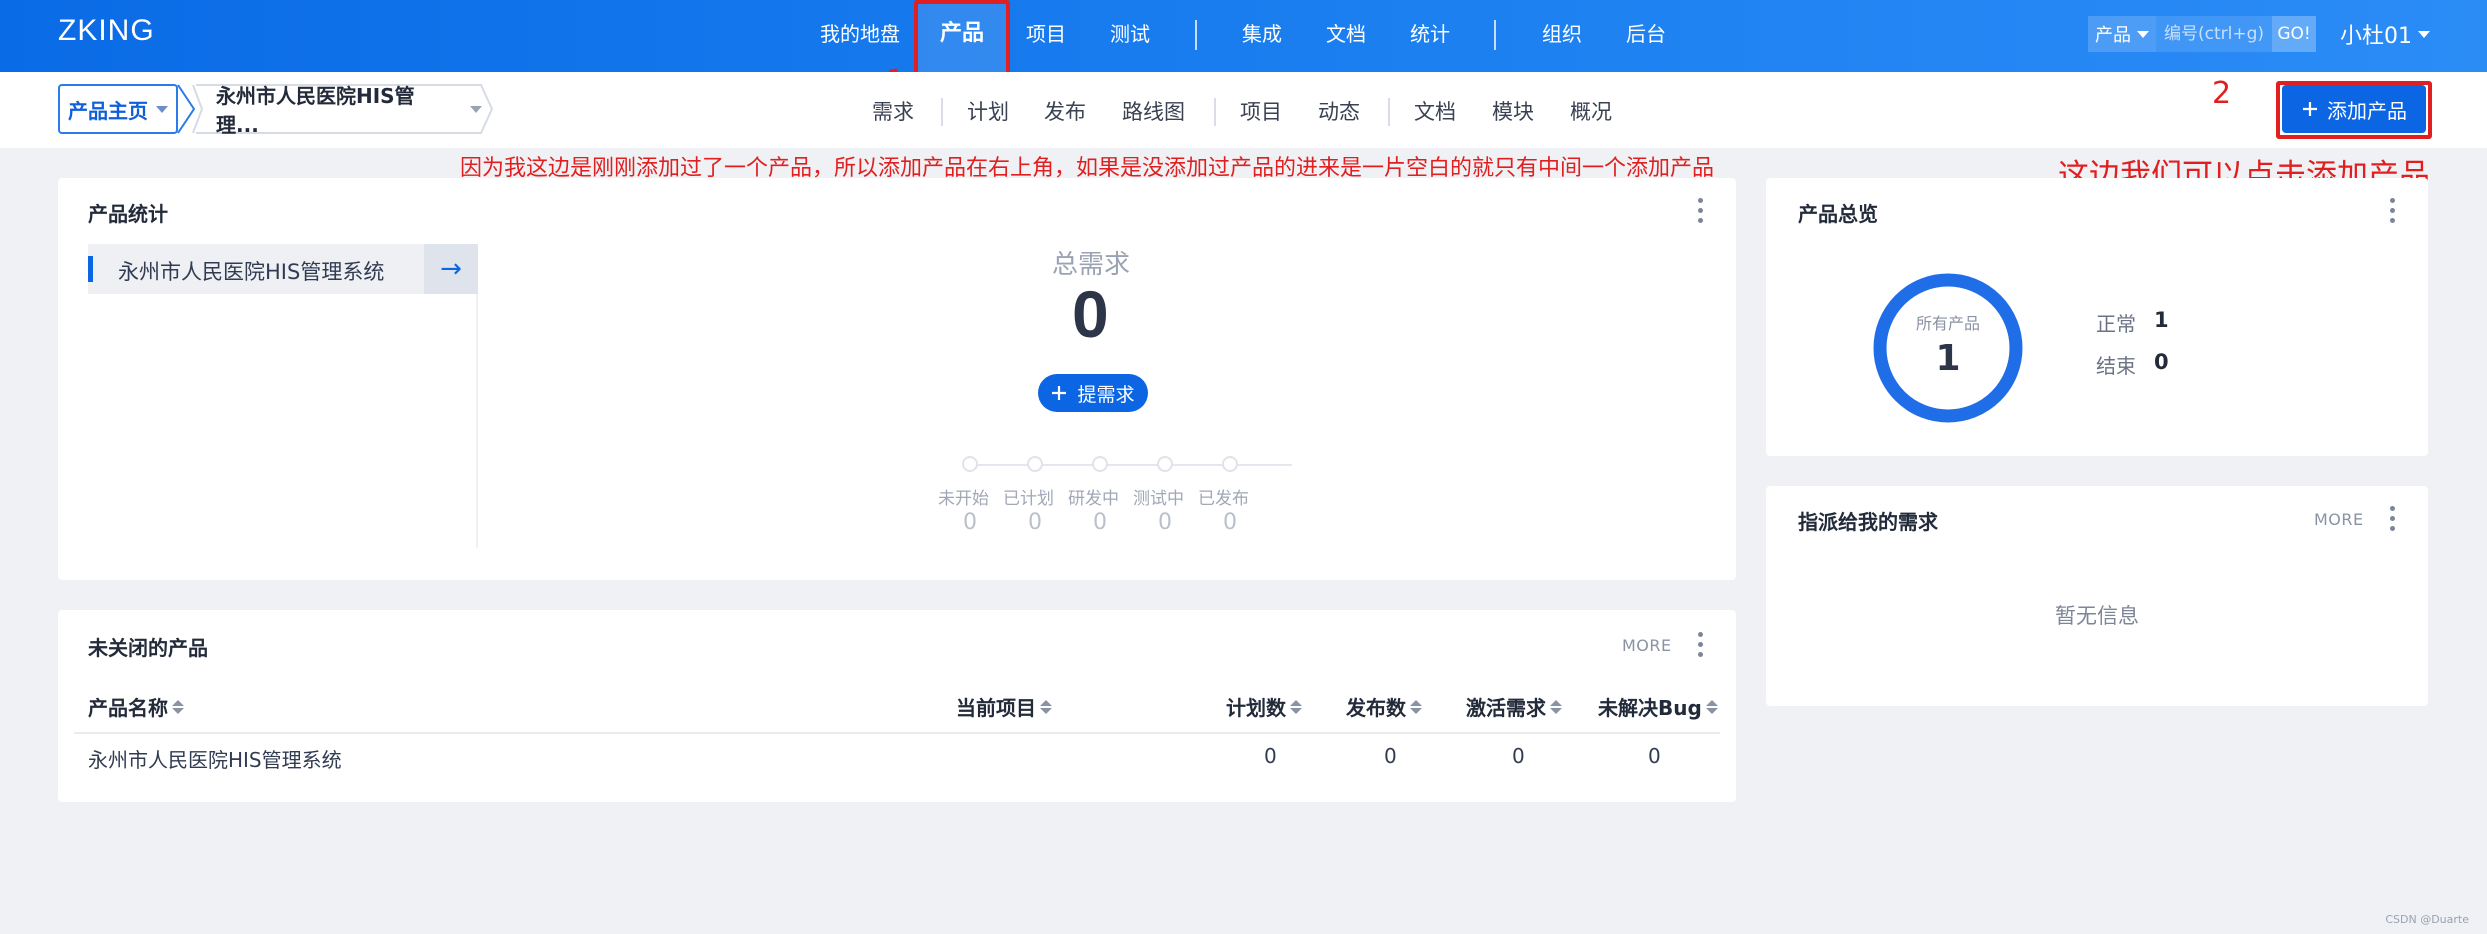 The height and width of the screenshot is (934, 2487). Describe the element at coordinates (106, 31) in the screenshot. I see `app-logo: ZKING` at that location.